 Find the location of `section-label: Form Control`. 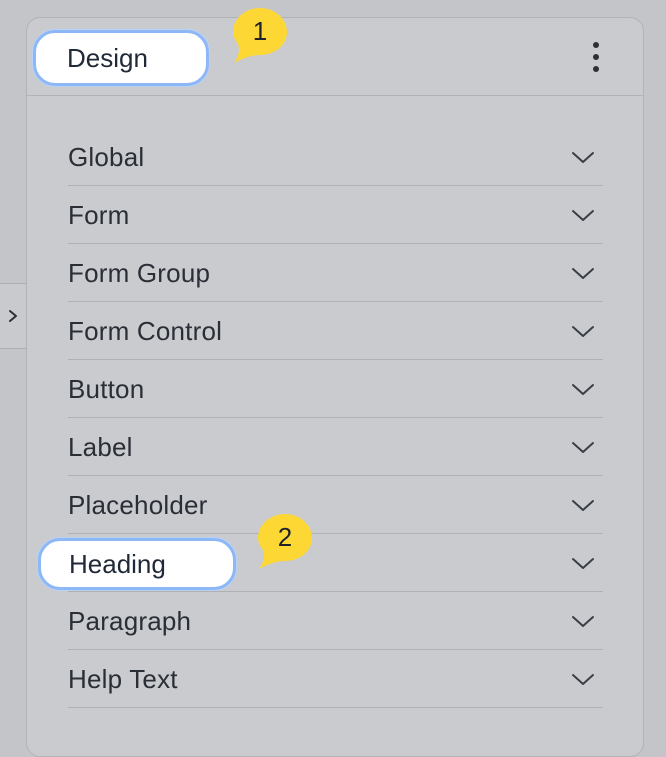

section-label: Form Control is located at coordinates (145, 331).